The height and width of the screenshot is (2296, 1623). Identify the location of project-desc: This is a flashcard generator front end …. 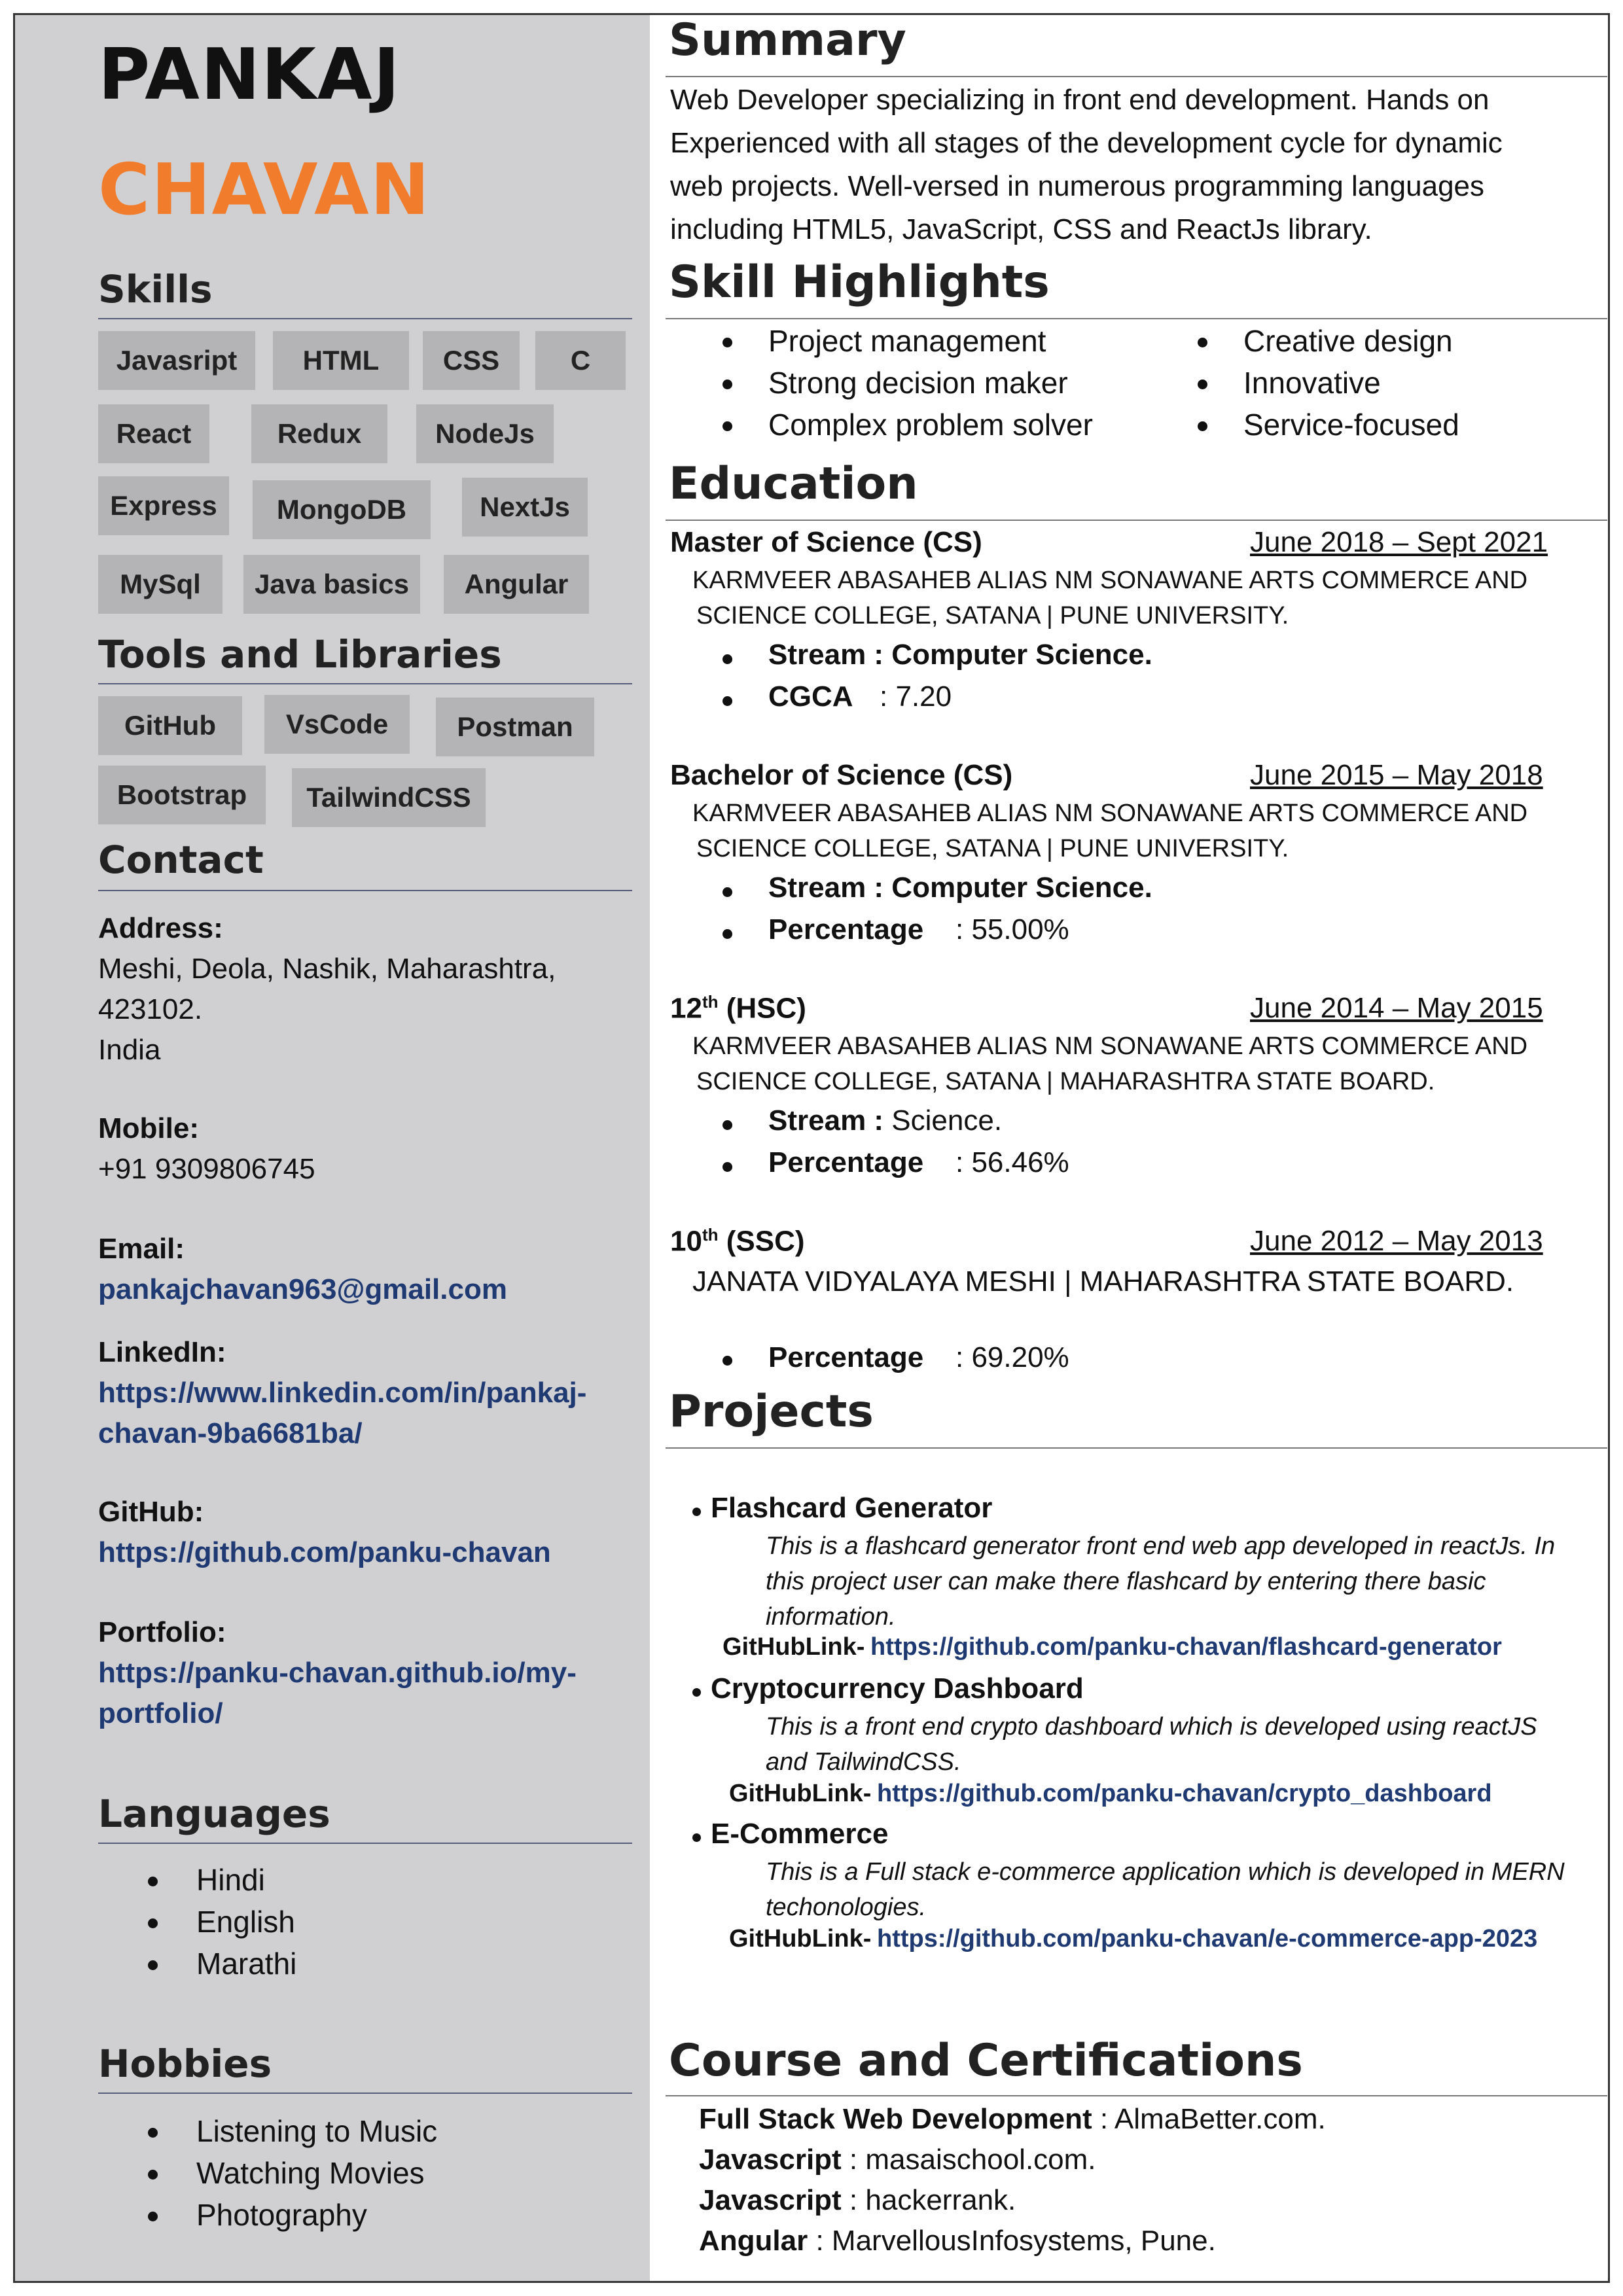
(1161, 1546).